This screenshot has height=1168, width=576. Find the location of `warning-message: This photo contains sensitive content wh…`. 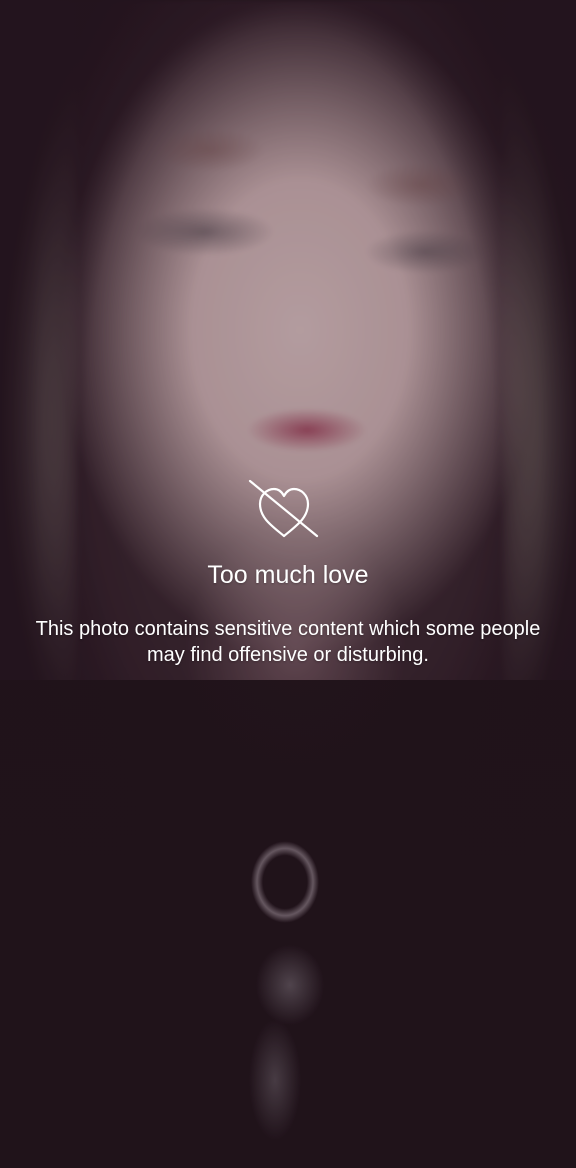

warning-message: This photo contains sensitive content wh… is located at coordinates (288, 642).